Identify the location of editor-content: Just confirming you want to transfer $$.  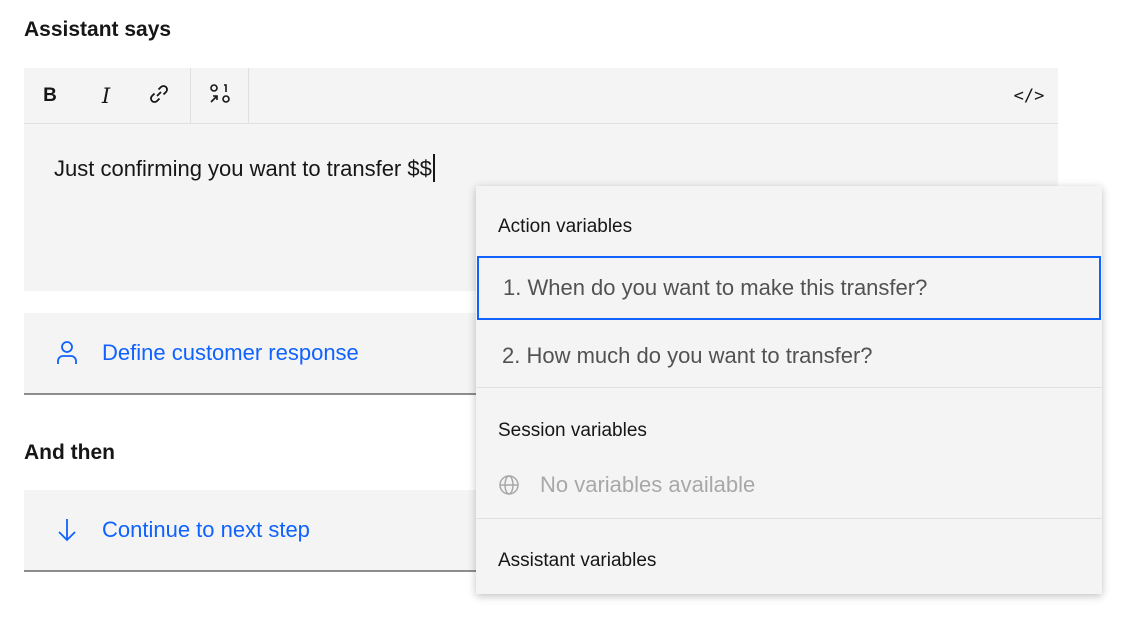
(244, 168).